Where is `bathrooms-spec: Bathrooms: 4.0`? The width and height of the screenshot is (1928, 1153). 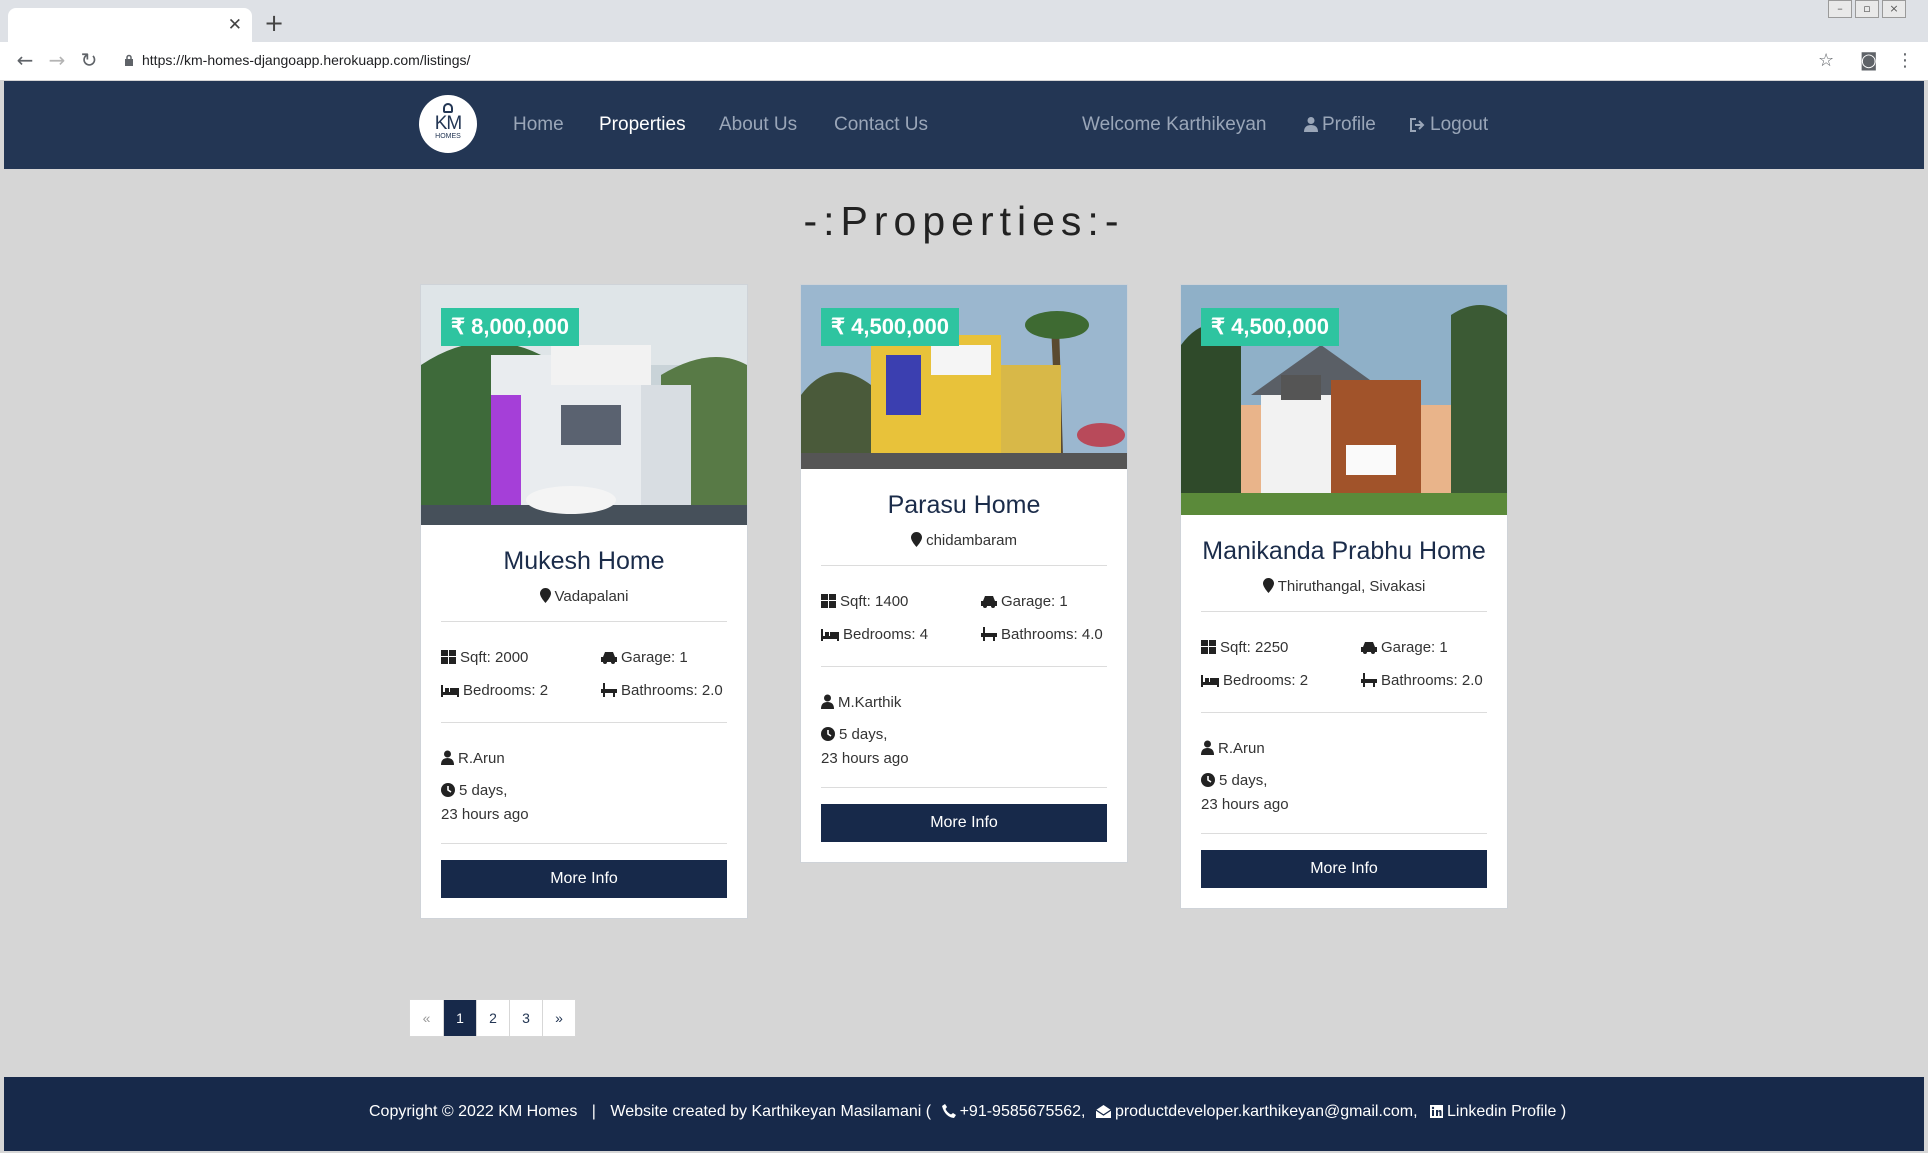
bathrooms-spec: Bathrooms: 4.0 is located at coordinates (1042, 634).